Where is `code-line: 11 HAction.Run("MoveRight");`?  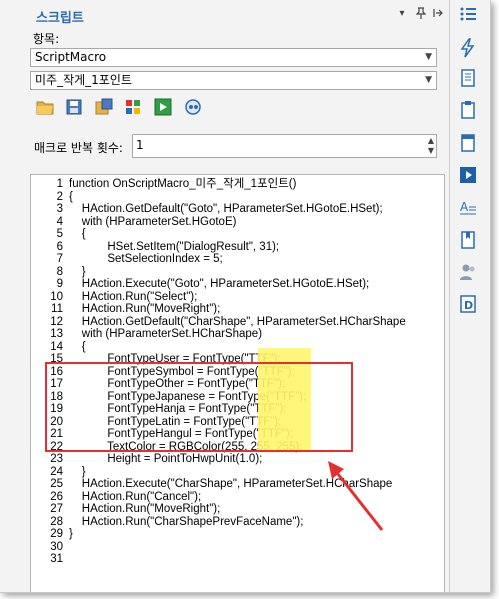 code-line: 11 HAction.Run("MoveRight"); is located at coordinates (223, 309).